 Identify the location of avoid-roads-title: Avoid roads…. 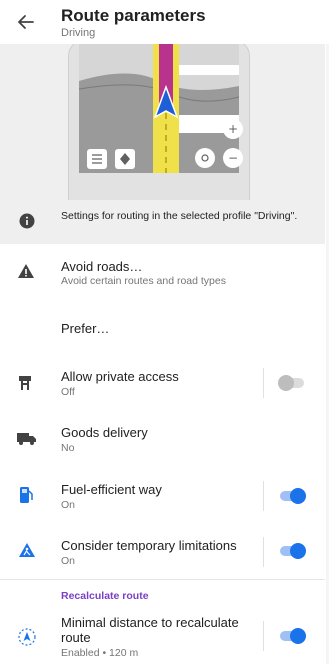
(102, 266).